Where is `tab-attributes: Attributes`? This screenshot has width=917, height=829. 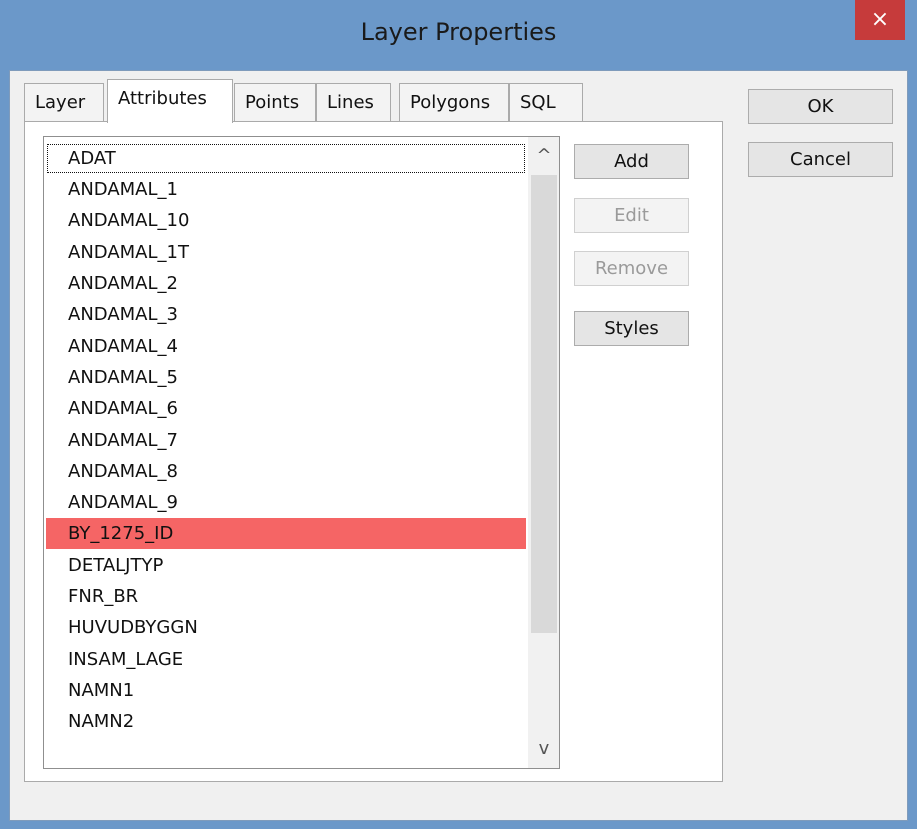
tab-attributes: Attributes is located at coordinates (170, 101).